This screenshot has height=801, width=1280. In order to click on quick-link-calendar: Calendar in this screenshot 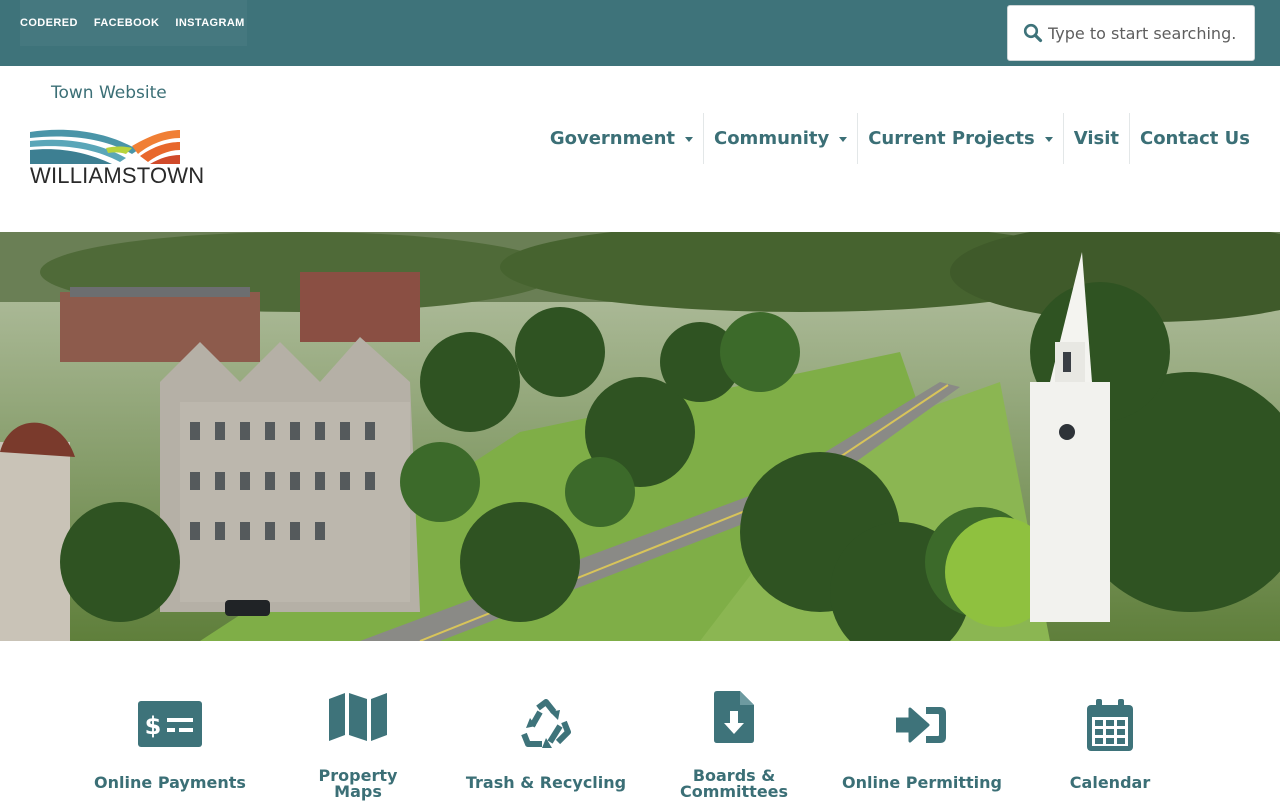, I will do `click(1110, 720)`.